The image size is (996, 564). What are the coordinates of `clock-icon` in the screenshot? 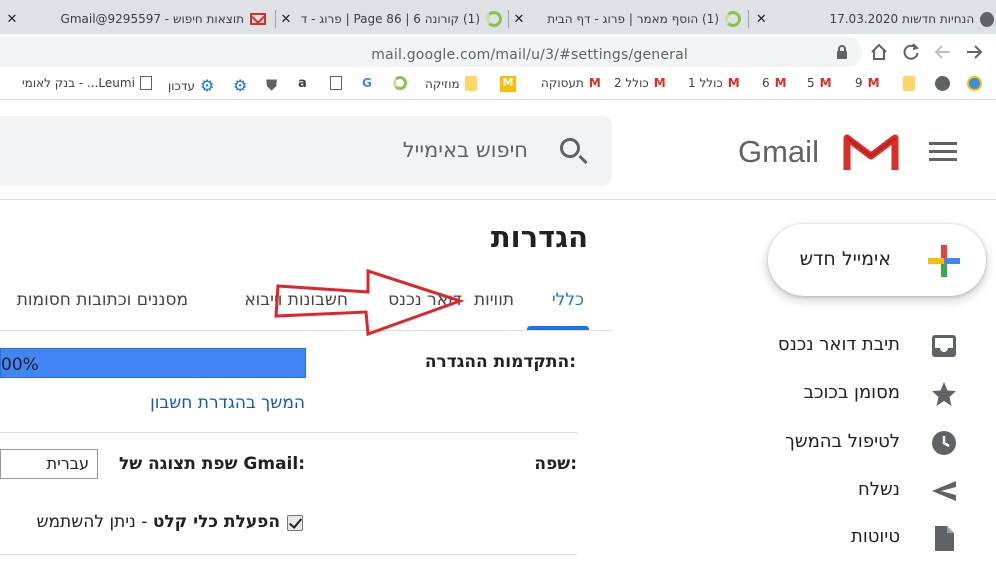 It's located at (944, 443).